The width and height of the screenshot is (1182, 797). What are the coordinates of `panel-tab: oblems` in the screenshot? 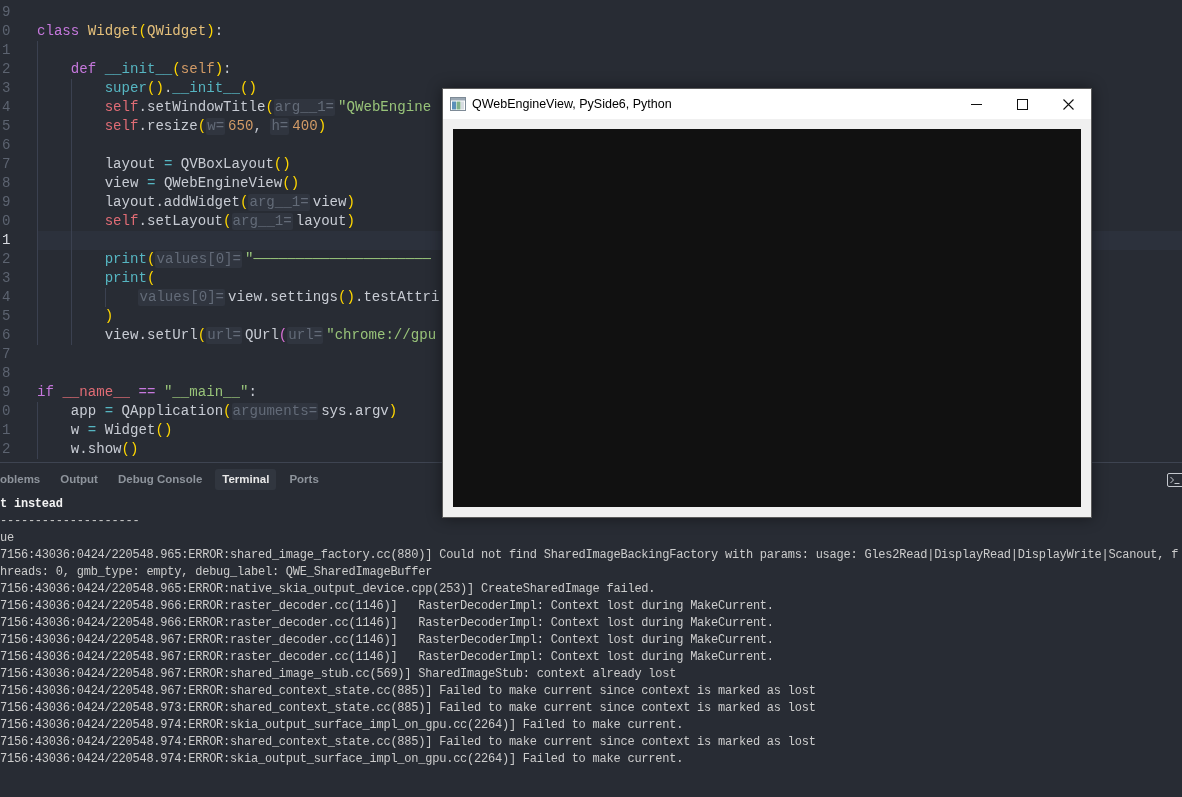 It's located at (24, 479).